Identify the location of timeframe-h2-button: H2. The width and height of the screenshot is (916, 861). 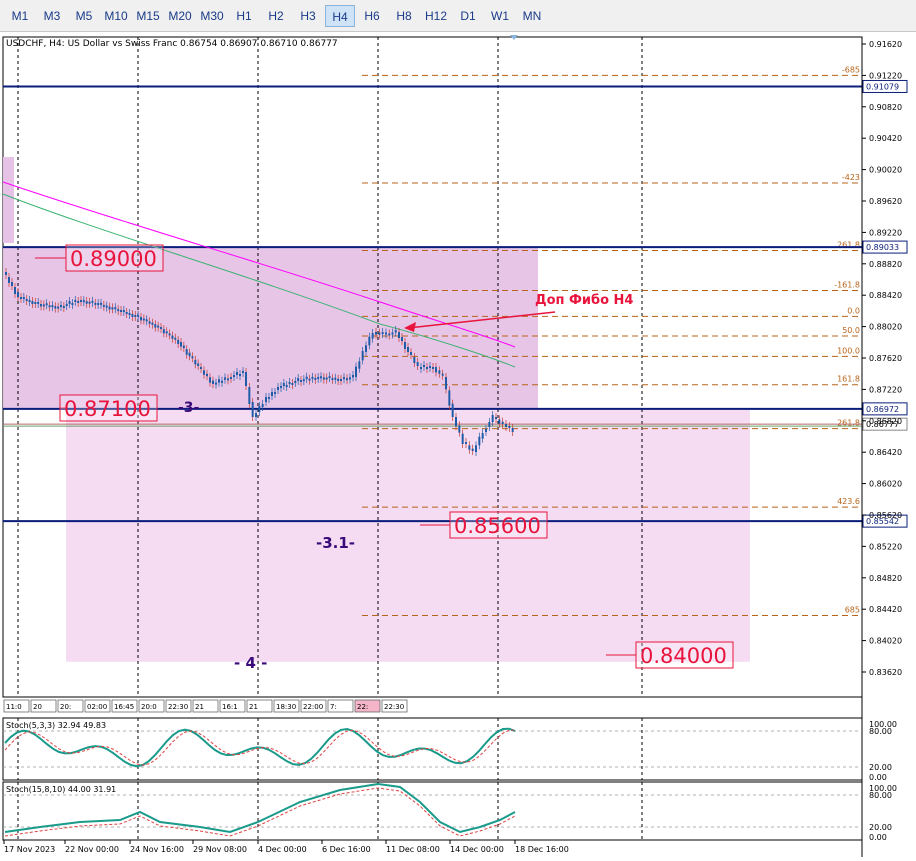
(276, 16).